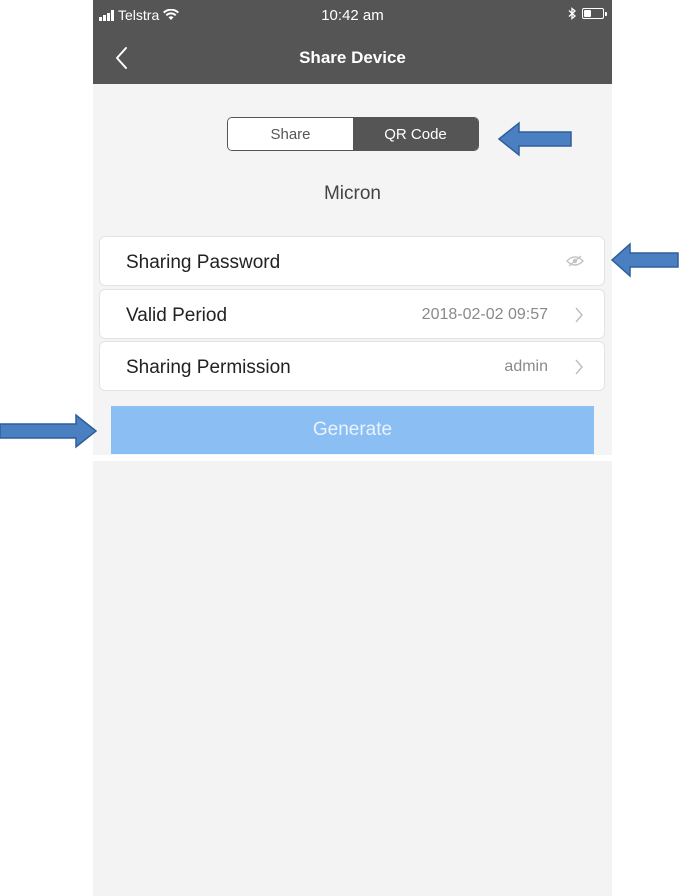 The image size is (679, 896). I want to click on tab-qr-code: QR Code, so click(415, 134).